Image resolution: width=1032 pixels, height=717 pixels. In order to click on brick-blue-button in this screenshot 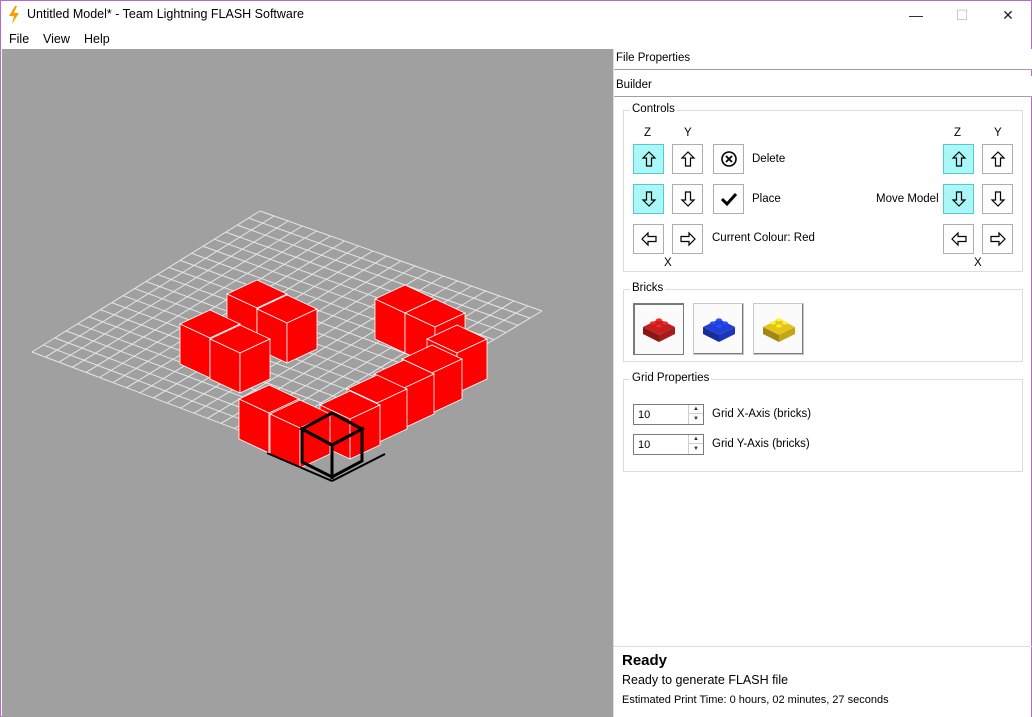, I will do `click(718, 329)`.